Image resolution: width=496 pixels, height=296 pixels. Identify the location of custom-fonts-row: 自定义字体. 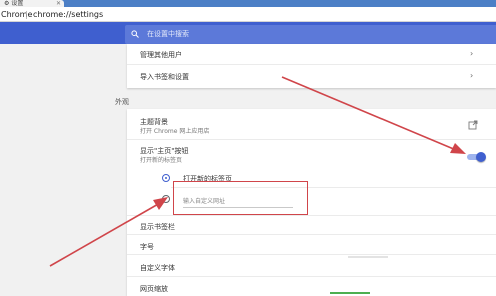
(311, 266).